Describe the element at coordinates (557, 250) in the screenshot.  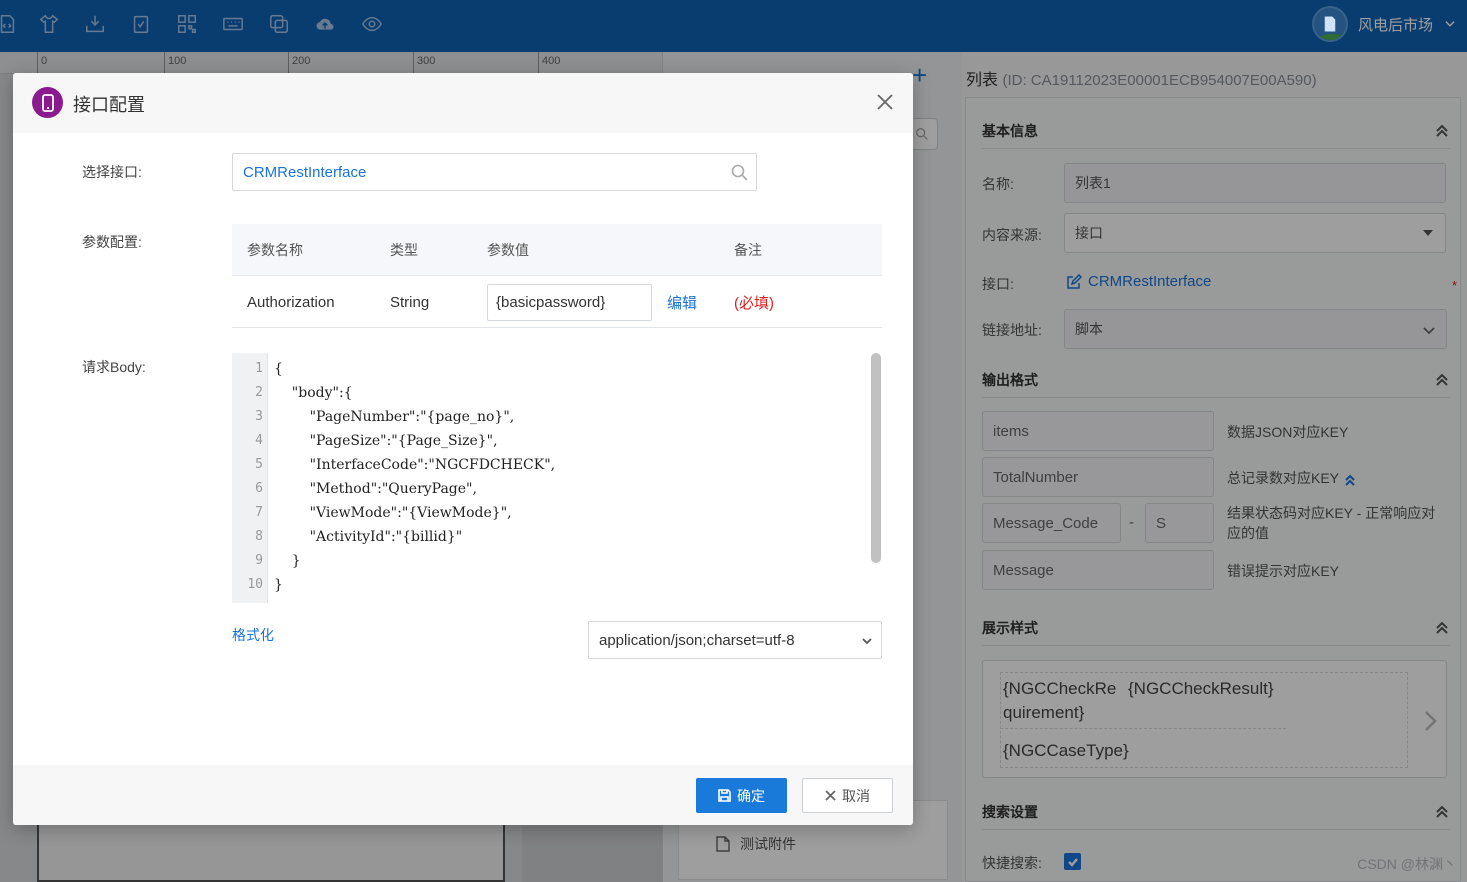
I see `table-header: 参数名称 类型 参数值 备注` at that location.